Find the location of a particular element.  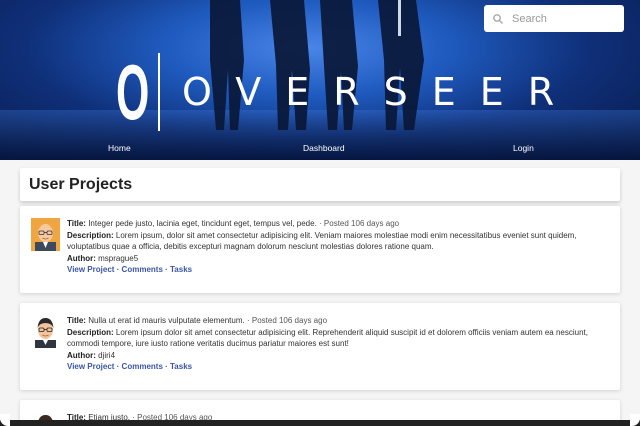

tie-highlight is located at coordinates (399, 18).